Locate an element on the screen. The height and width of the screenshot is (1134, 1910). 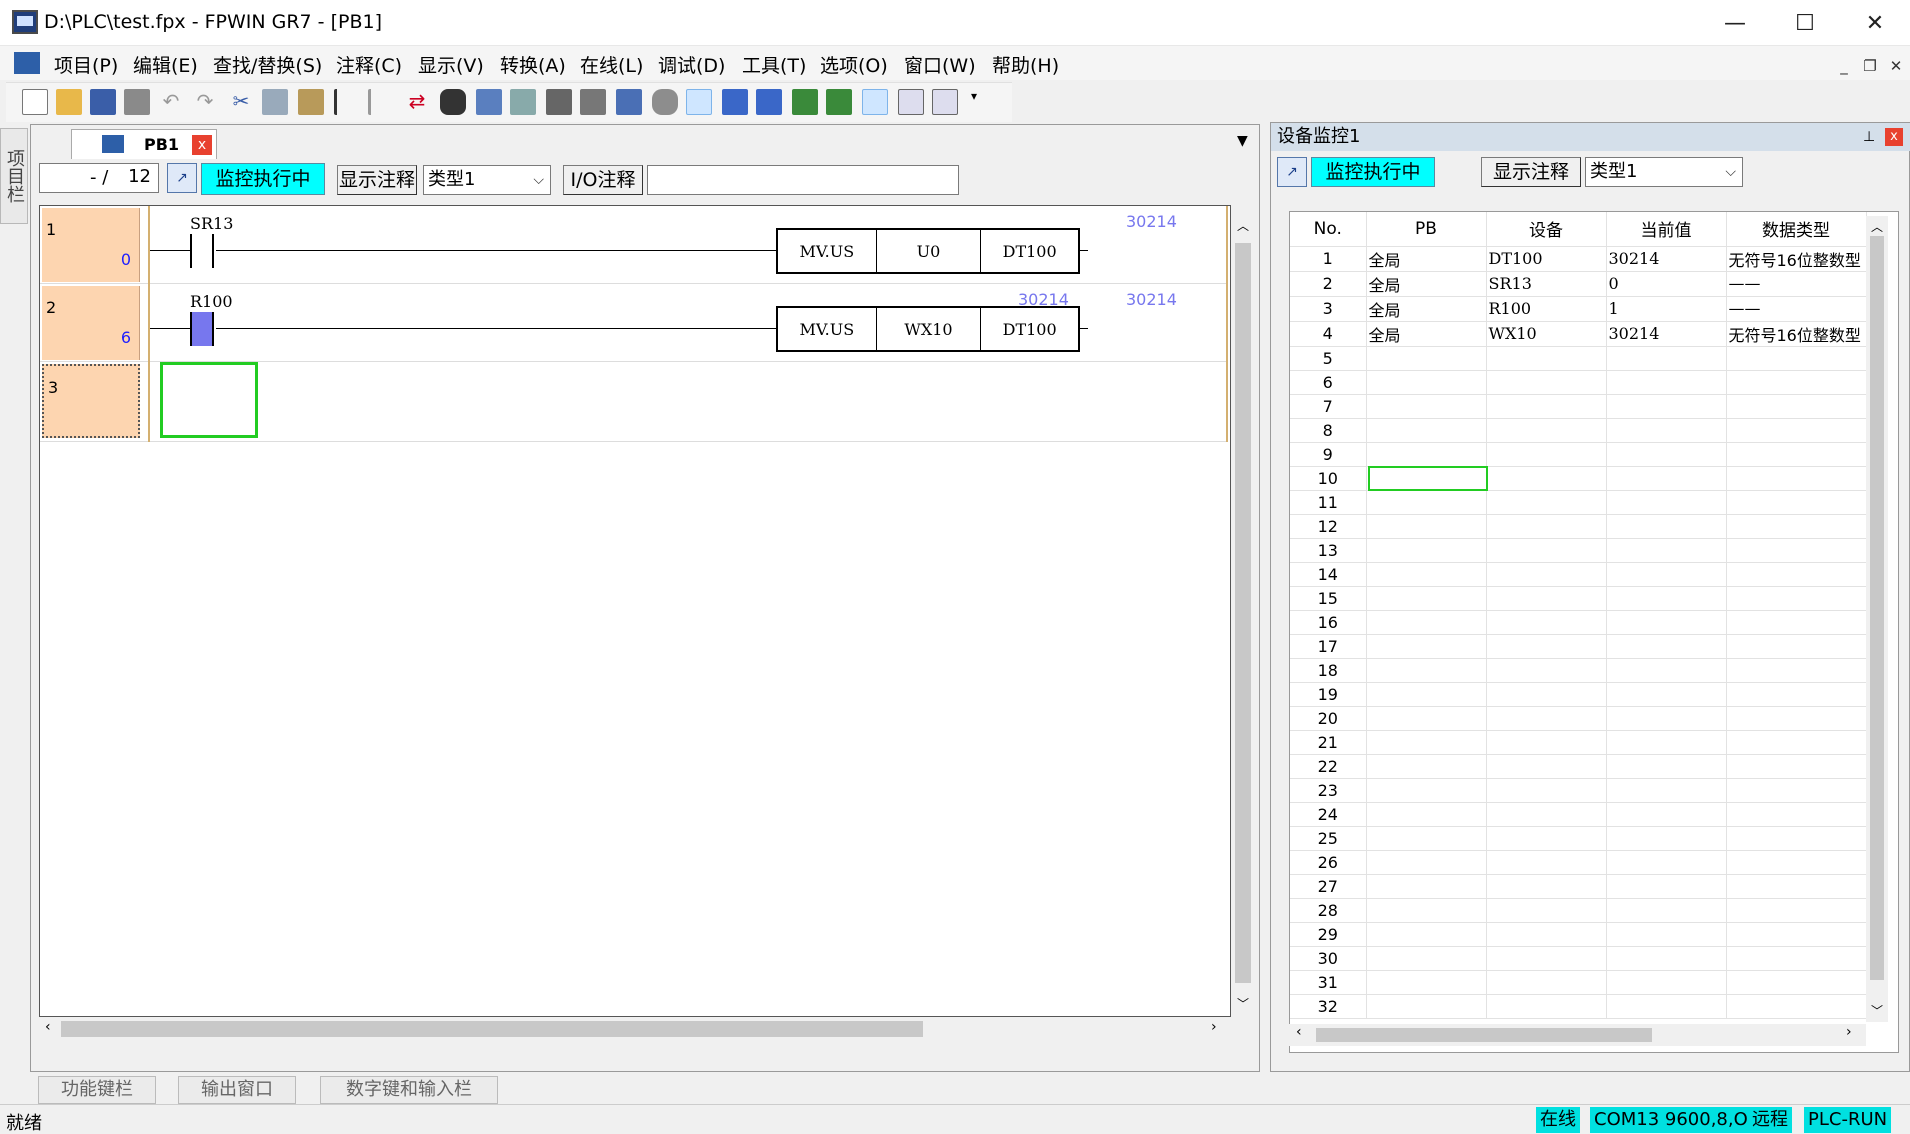
cell-device: WX10 is located at coordinates (1546, 334).